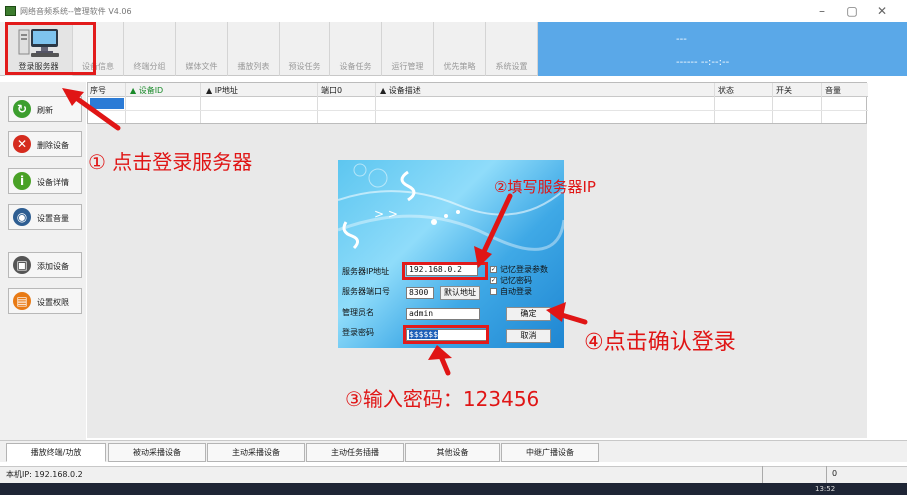 The height and width of the screenshot is (495, 907). I want to click on delete-icon: ✕, so click(22, 144).